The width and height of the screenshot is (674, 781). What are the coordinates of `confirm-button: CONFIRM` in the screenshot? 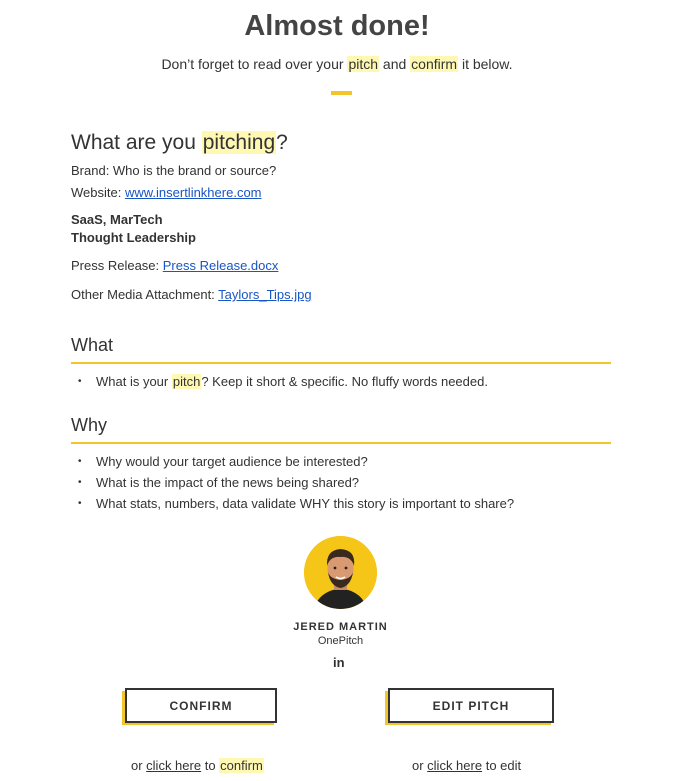 It's located at (201, 705).